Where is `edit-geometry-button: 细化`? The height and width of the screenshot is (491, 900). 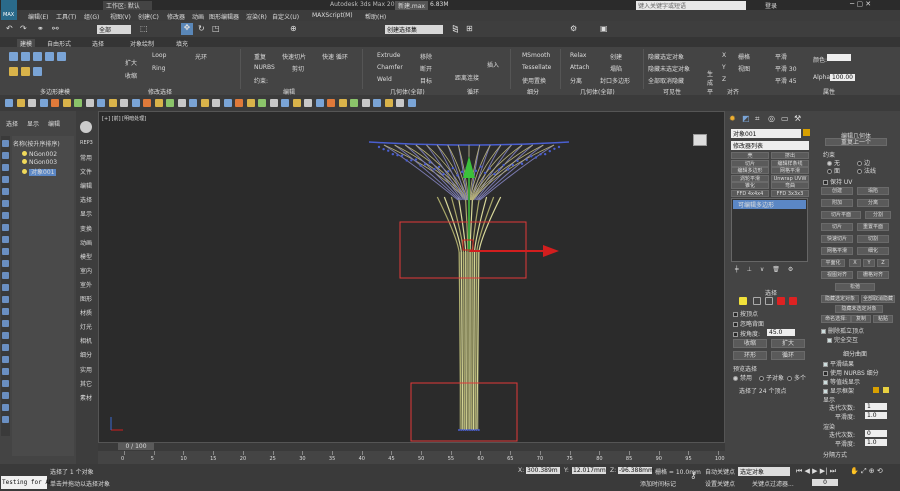 edit-geometry-button: 细化 is located at coordinates (873, 251).